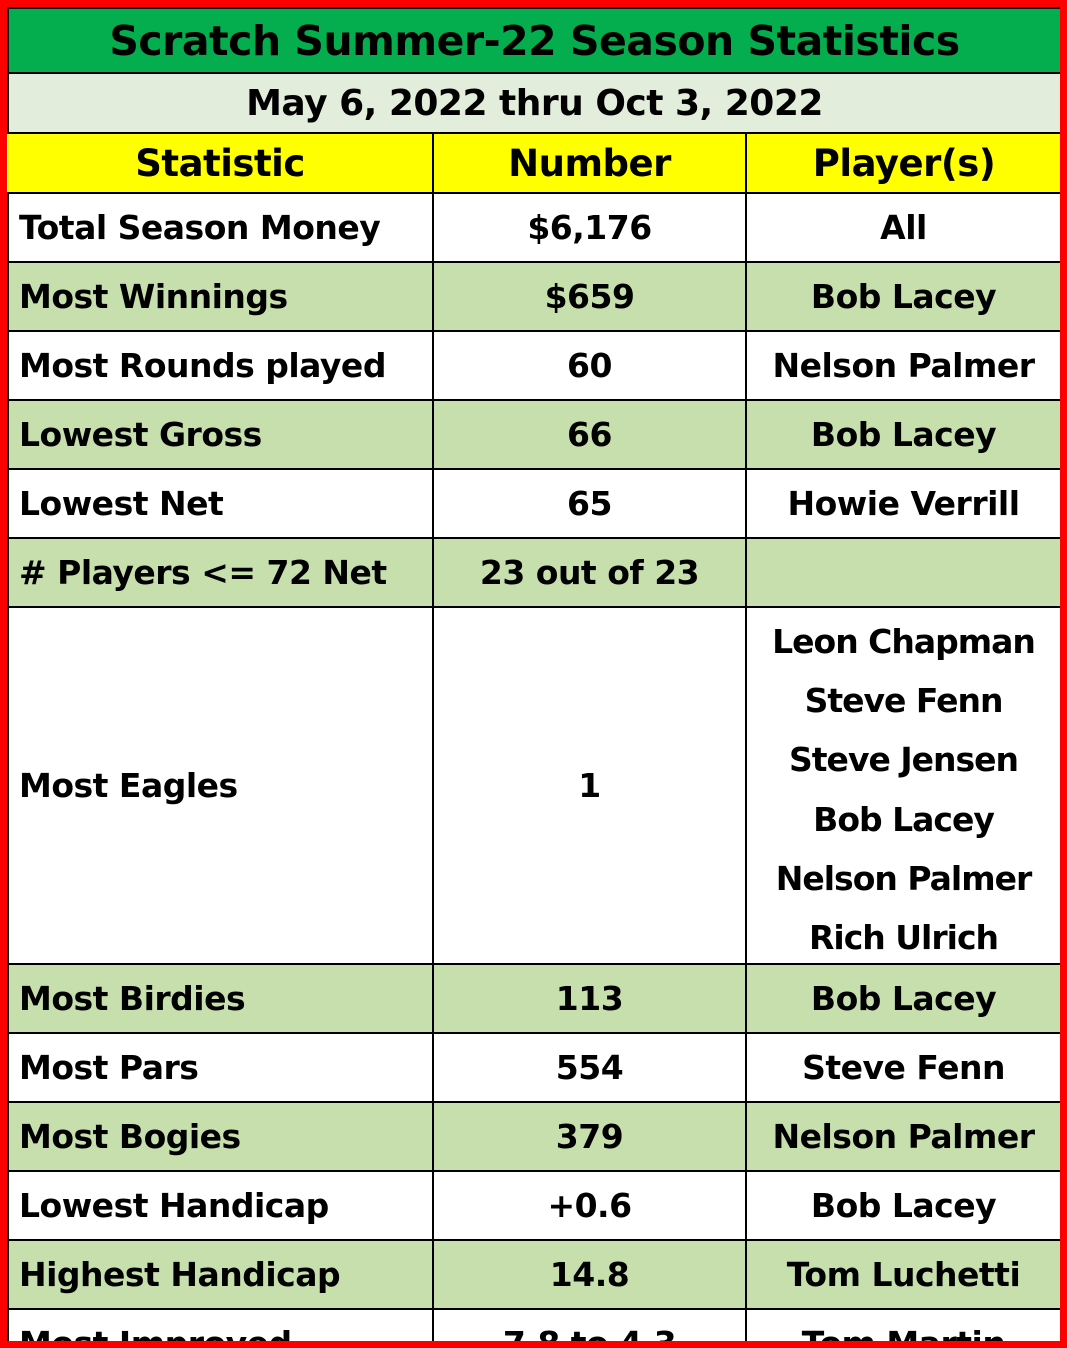 This screenshot has height=1348, width=1067. Describe the element at coordinates (220, 572) in the screenshot. I see `row-statistic: # Players <= 72 Net` at that location.